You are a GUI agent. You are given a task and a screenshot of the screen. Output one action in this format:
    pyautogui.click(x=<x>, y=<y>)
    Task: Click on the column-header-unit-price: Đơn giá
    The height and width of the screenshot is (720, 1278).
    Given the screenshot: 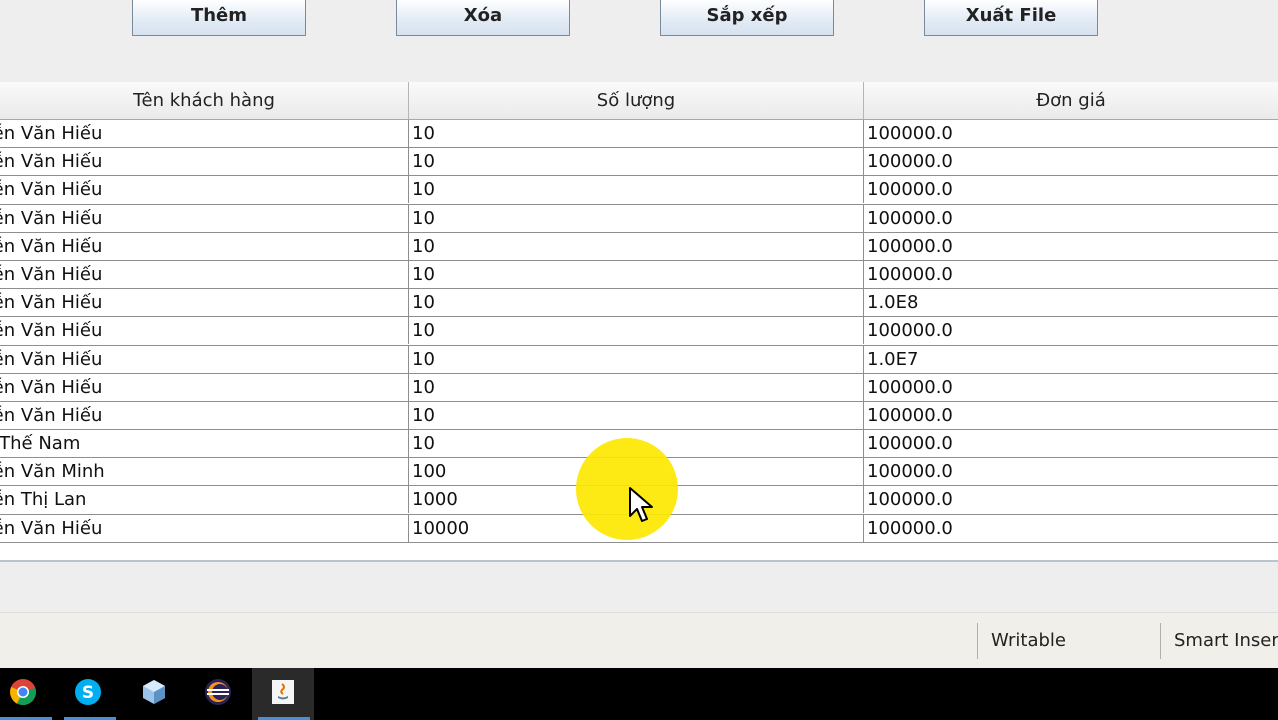 What is the action you would take?
    pyautogui.click(x=1071, y=100)
    